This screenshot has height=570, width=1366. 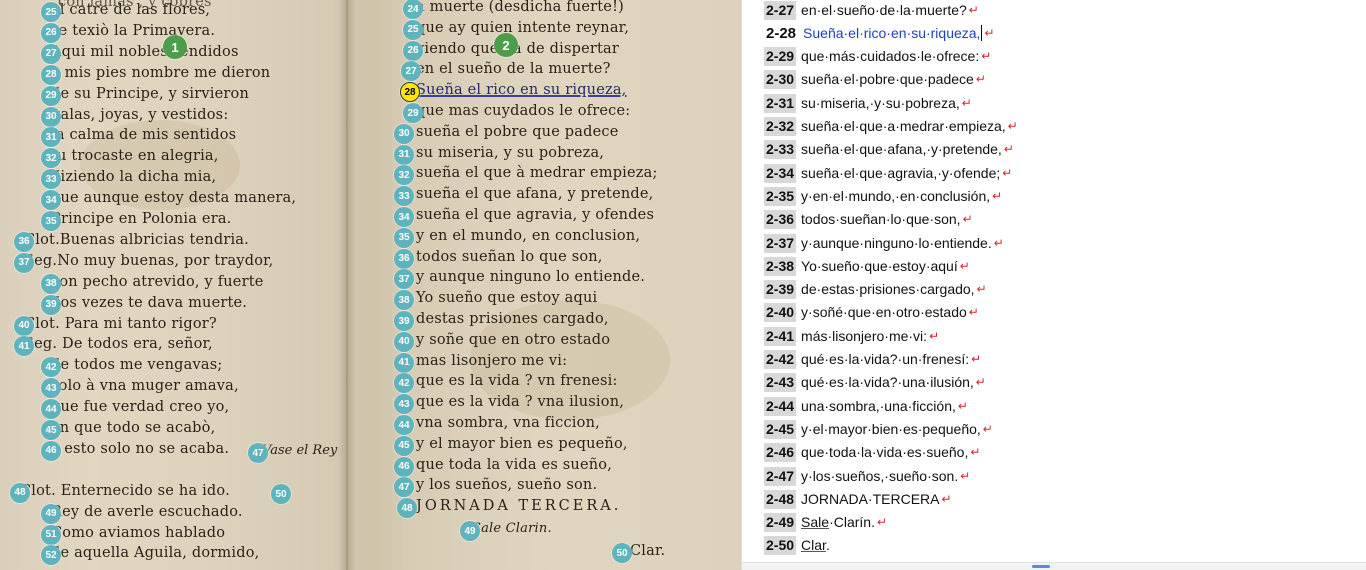 I want to click on transcript-line: 2-32 sueña·el·que·a·medrar·empieza, ↵, so click(x=891, y=127).